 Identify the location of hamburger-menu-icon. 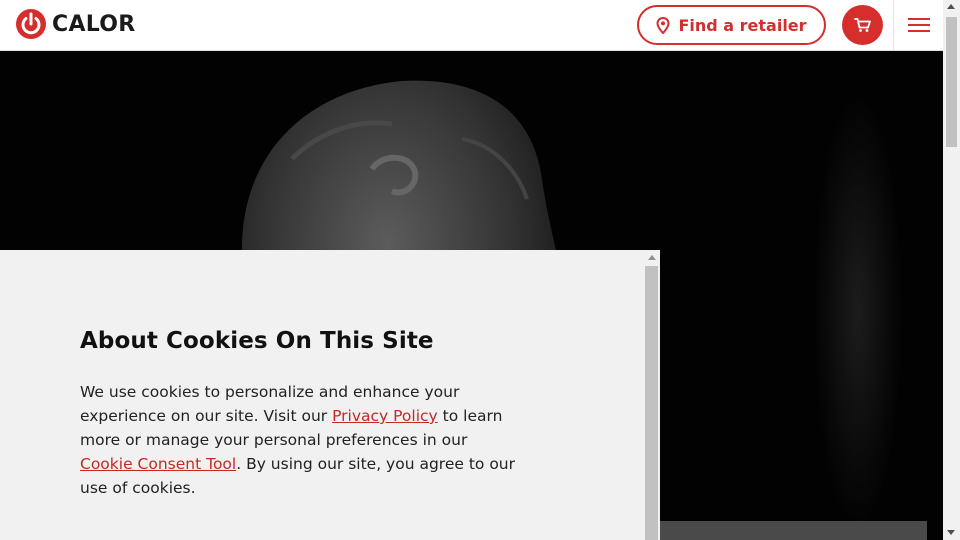
(918, 25).